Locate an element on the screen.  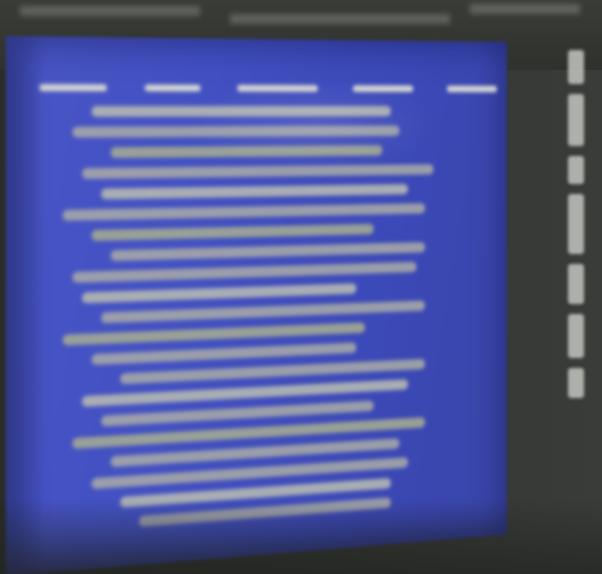
header-dash-row is located at coordinates (268, 89).